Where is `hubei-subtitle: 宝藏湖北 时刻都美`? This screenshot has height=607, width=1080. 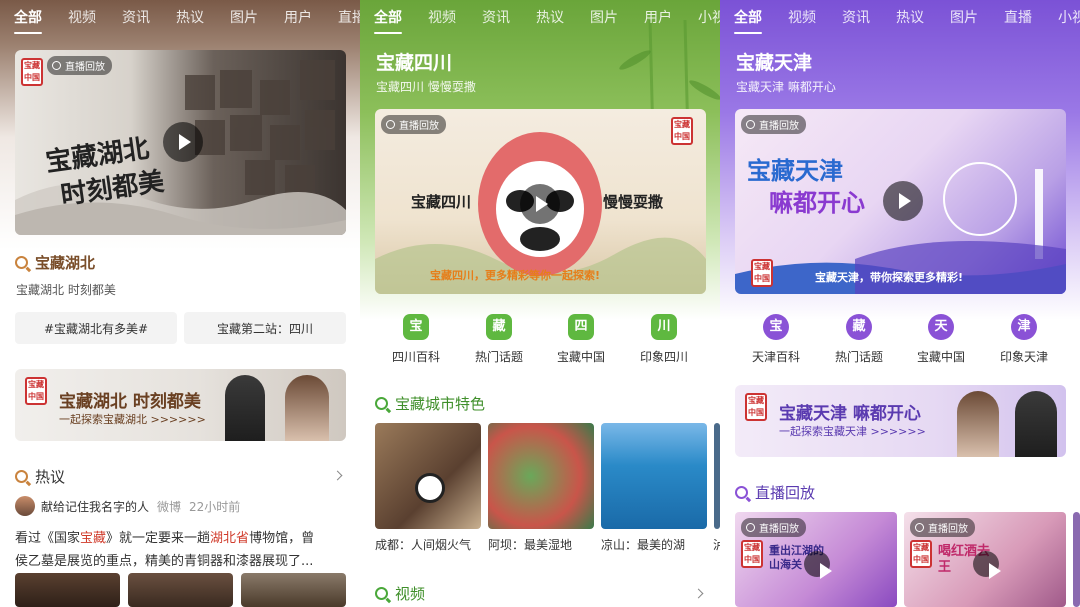
hubei-subtitle: 宝藏湖北 时刻都美 is located at coordinates (66, 290).